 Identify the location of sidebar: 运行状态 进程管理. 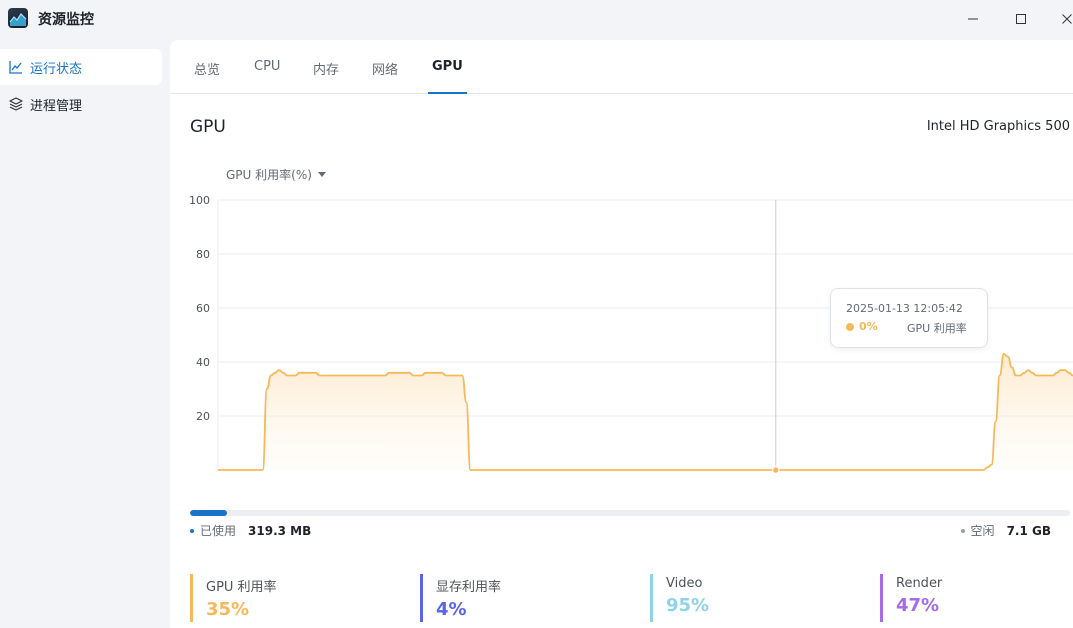
(85, 334).